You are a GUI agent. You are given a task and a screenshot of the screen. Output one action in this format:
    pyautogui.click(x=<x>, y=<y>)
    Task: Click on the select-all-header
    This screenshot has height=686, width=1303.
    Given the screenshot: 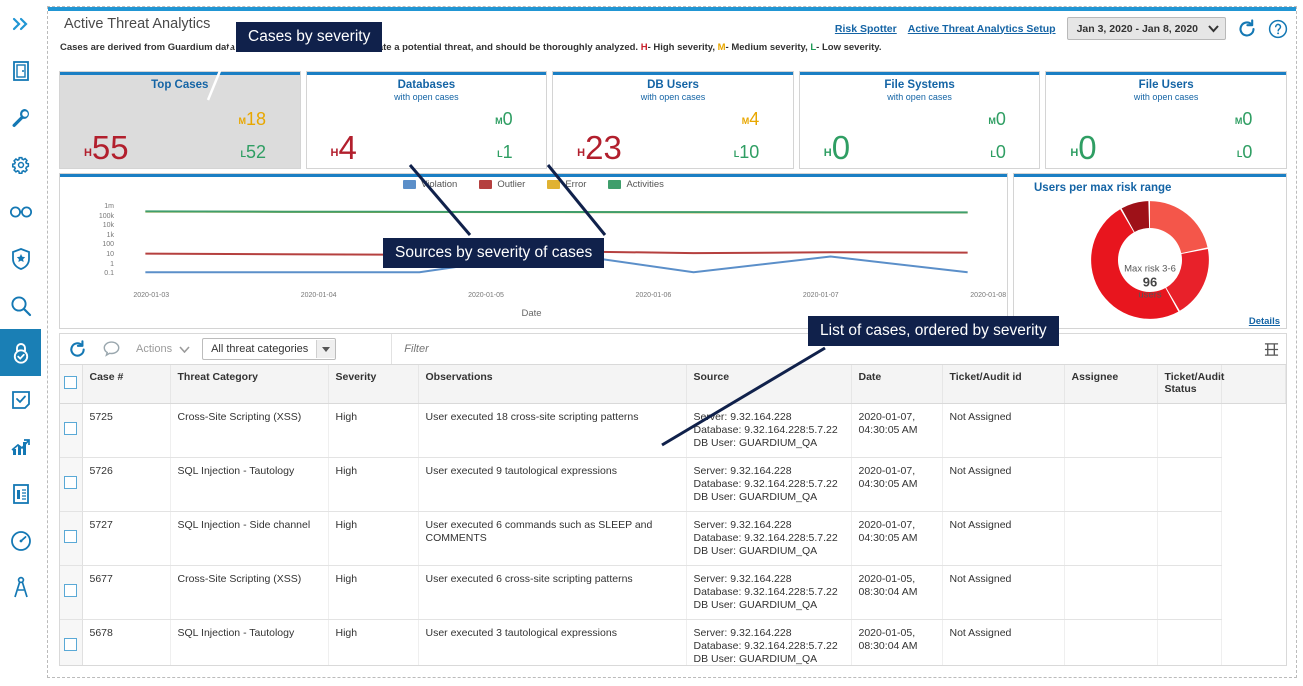 What is the action you would take?
    pyautogui.click(x=71, y=384)
    